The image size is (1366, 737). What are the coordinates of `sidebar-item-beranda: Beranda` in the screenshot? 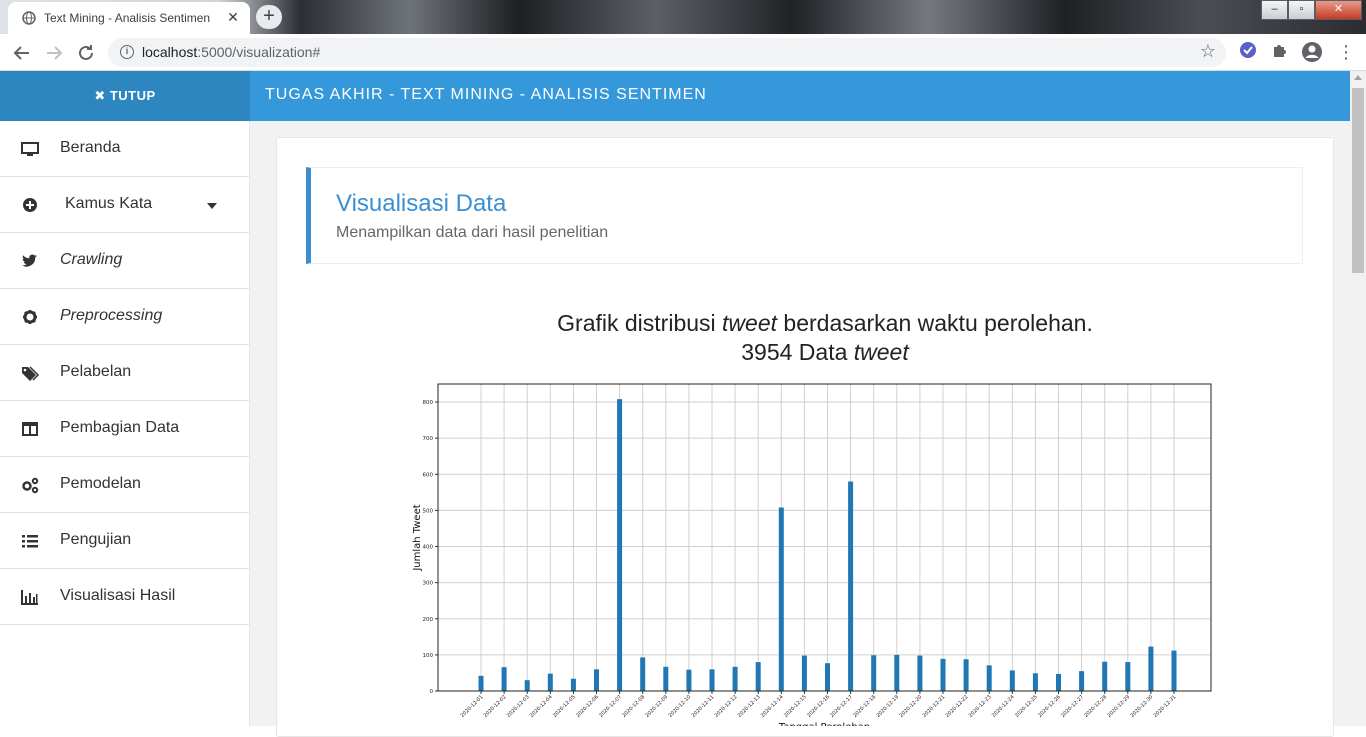 It's located at (124, 149).